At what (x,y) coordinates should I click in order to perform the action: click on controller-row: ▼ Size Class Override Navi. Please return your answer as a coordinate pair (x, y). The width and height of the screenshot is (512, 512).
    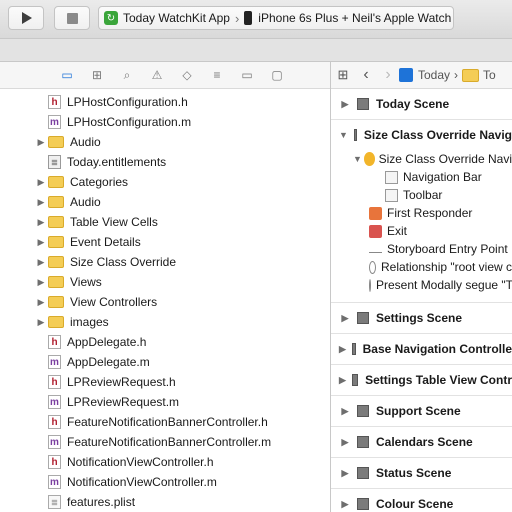
    Looking at the image, I should click on (421, 159).